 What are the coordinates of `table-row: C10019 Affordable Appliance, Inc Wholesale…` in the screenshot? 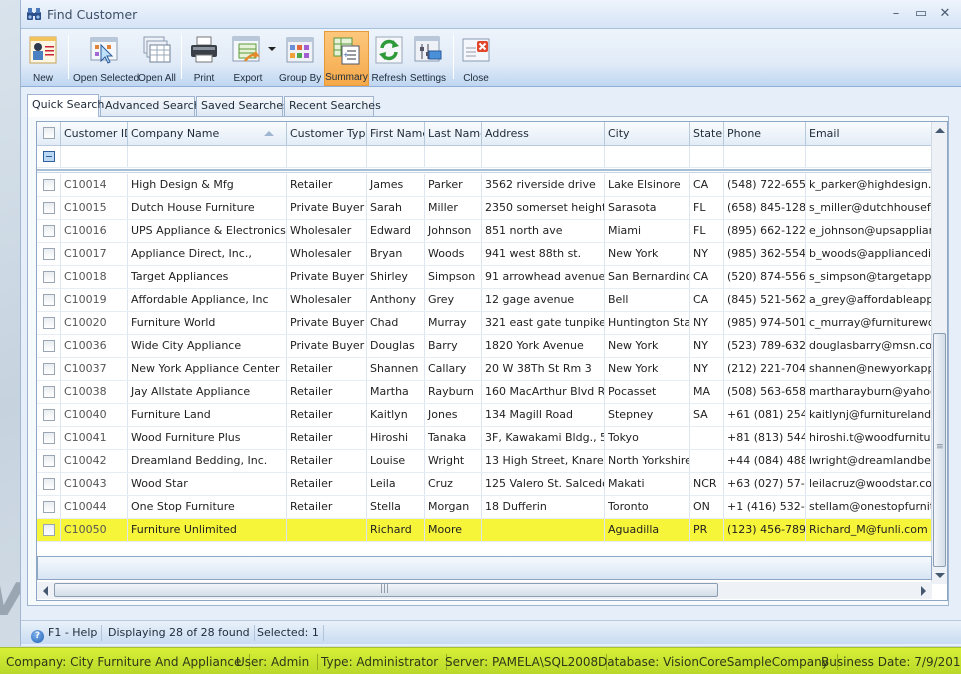 It's located at (484, 300).